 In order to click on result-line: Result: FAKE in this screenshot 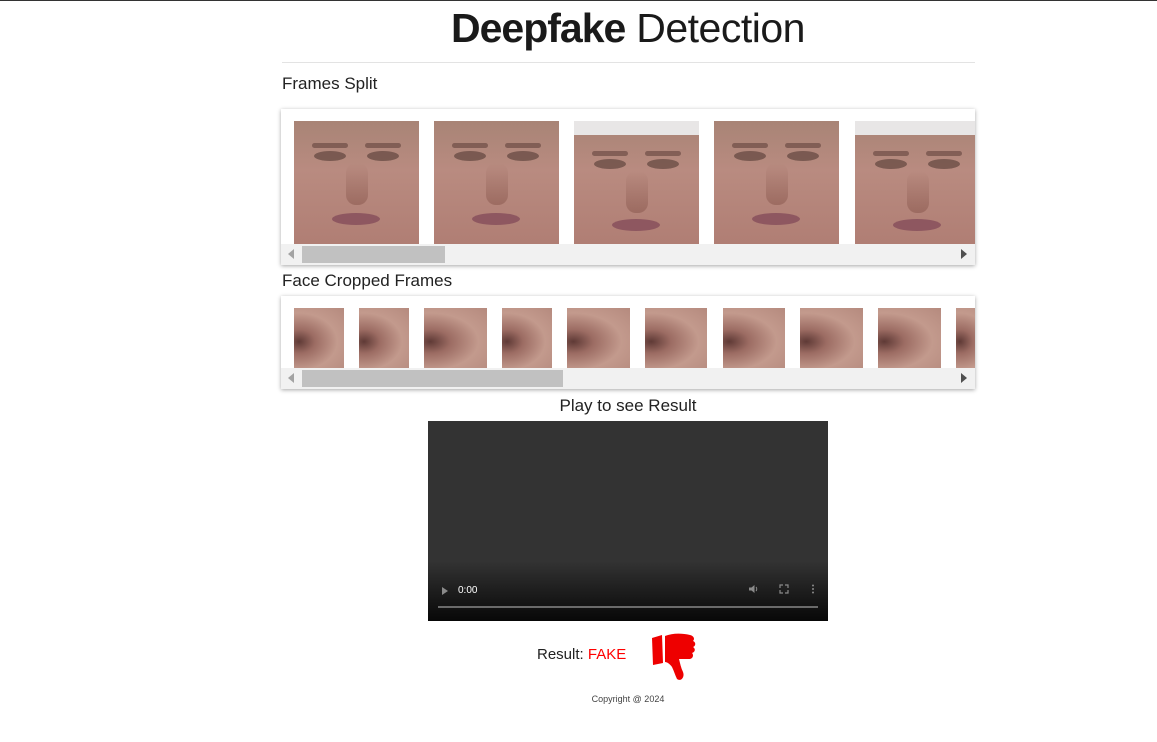, I will do `click(581, 654)`.